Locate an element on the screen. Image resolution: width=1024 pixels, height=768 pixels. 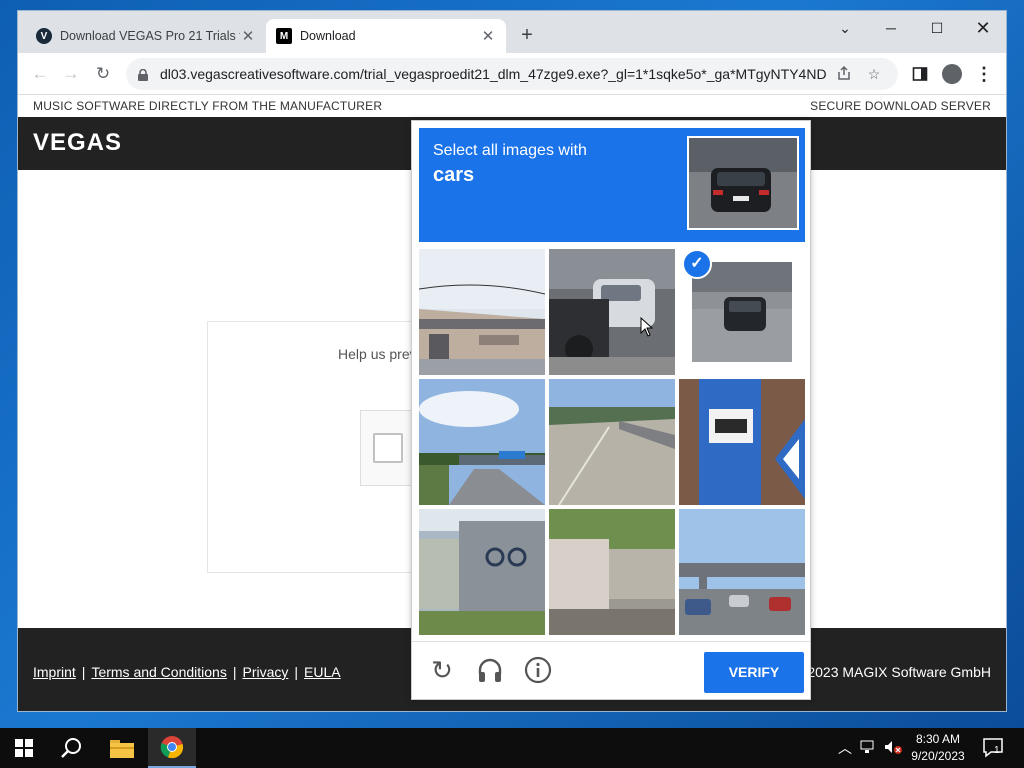
privacy-link: Privacy is located at coordinates (265, 672).